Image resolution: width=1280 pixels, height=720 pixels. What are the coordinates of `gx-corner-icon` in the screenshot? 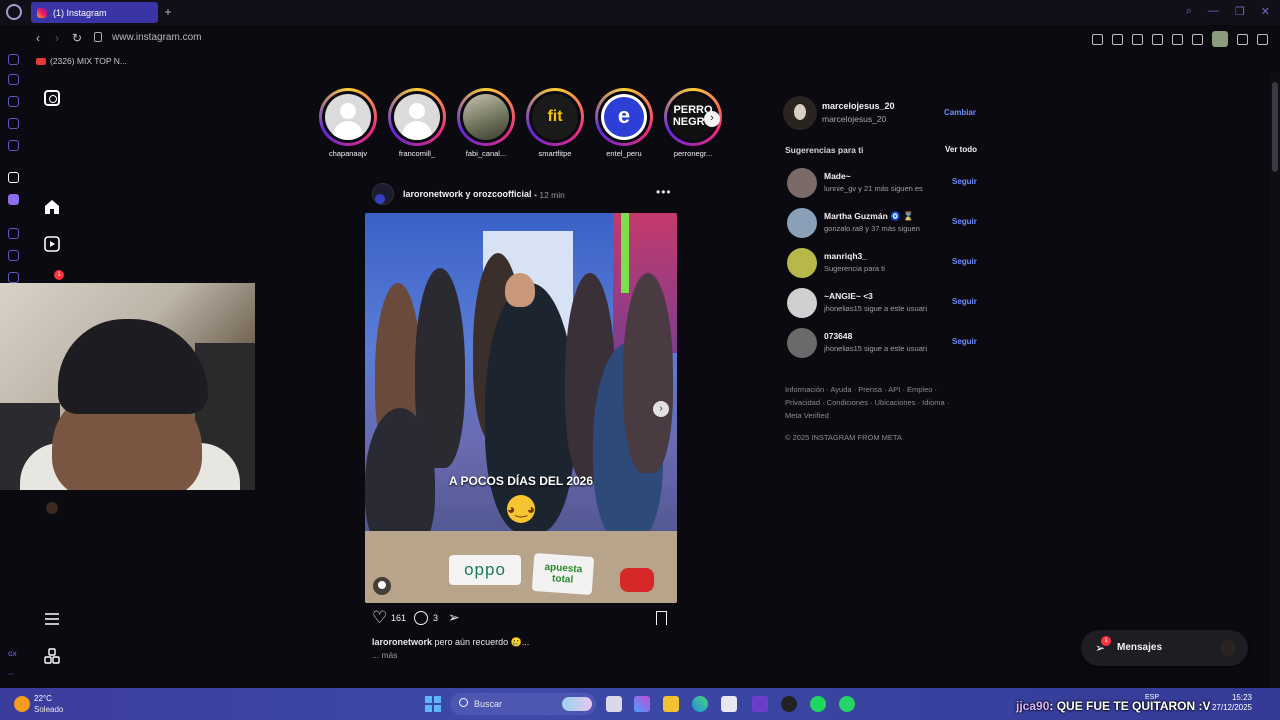 It's located at (13, 101).